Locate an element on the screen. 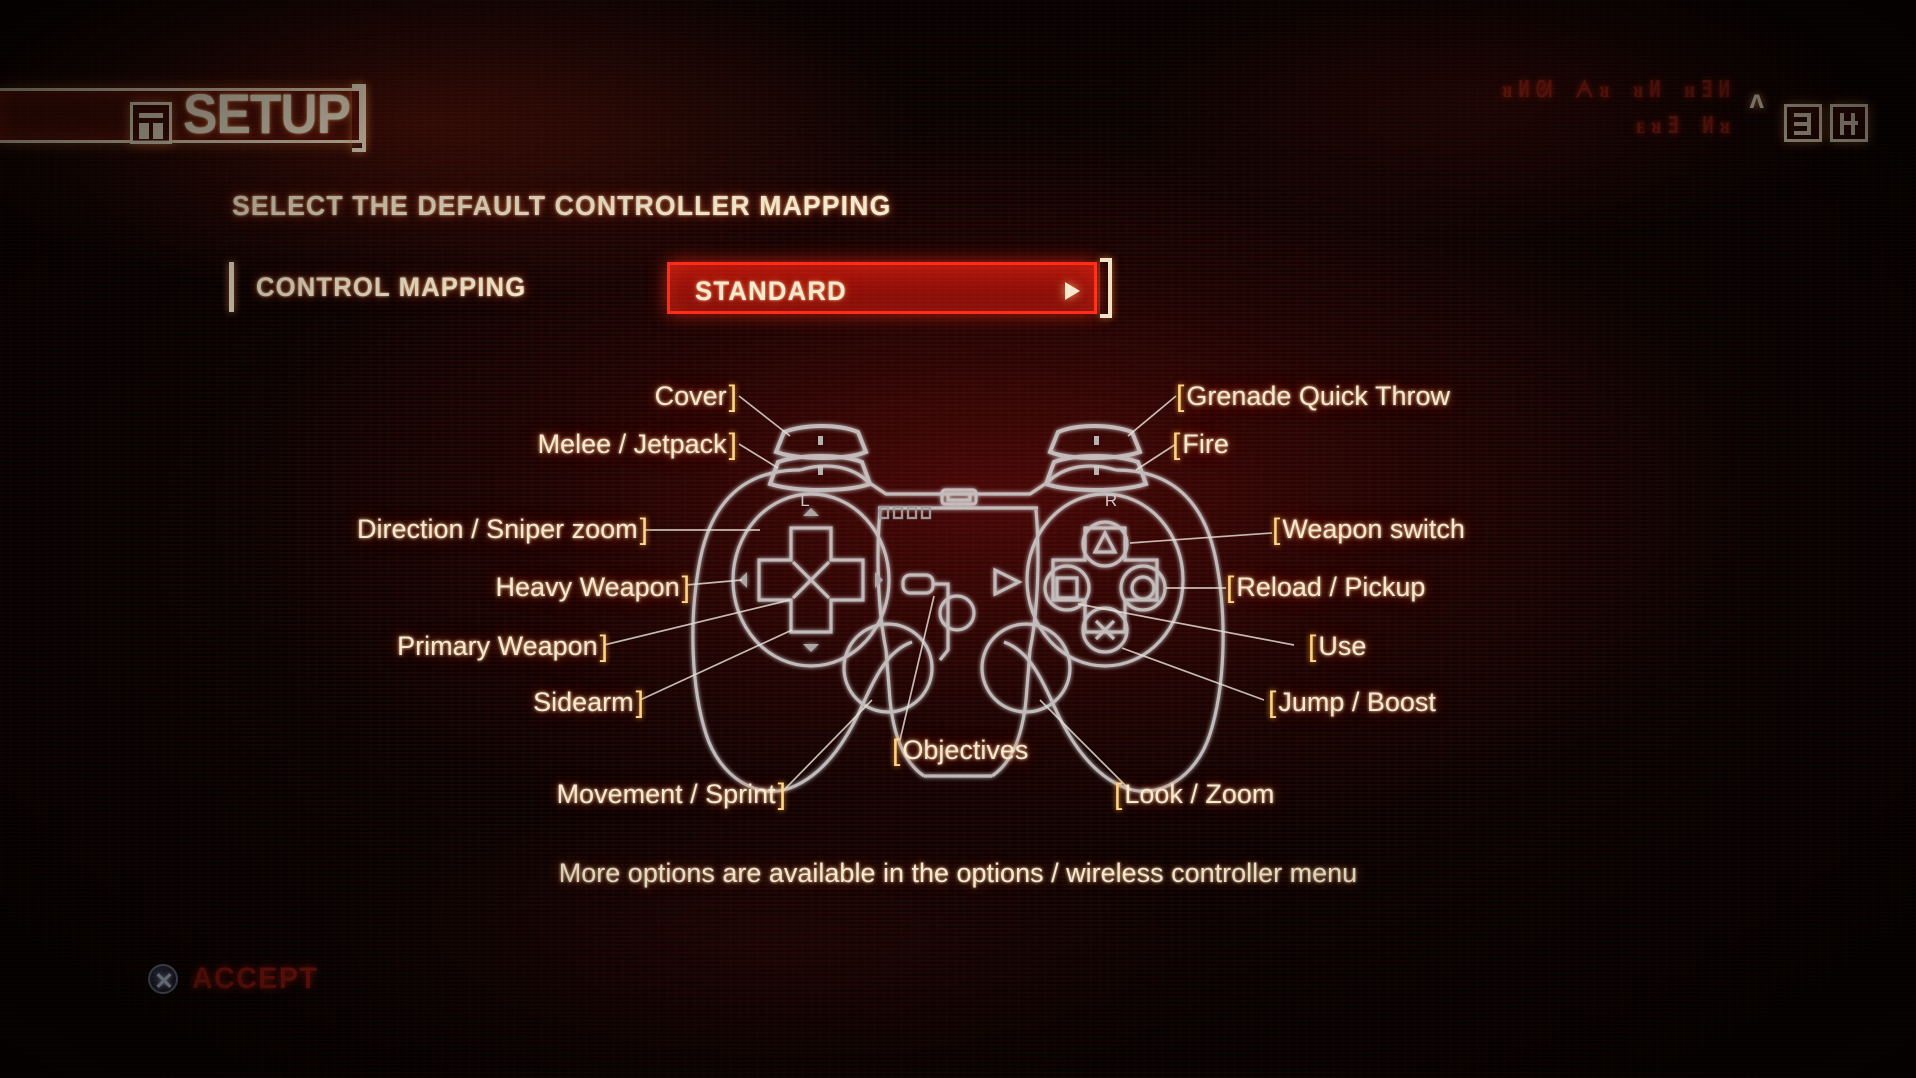 This screenshot has height=1078, width=1916. callout-look-zoom: [Look / Zoom is located at coordinates (1194, 794).